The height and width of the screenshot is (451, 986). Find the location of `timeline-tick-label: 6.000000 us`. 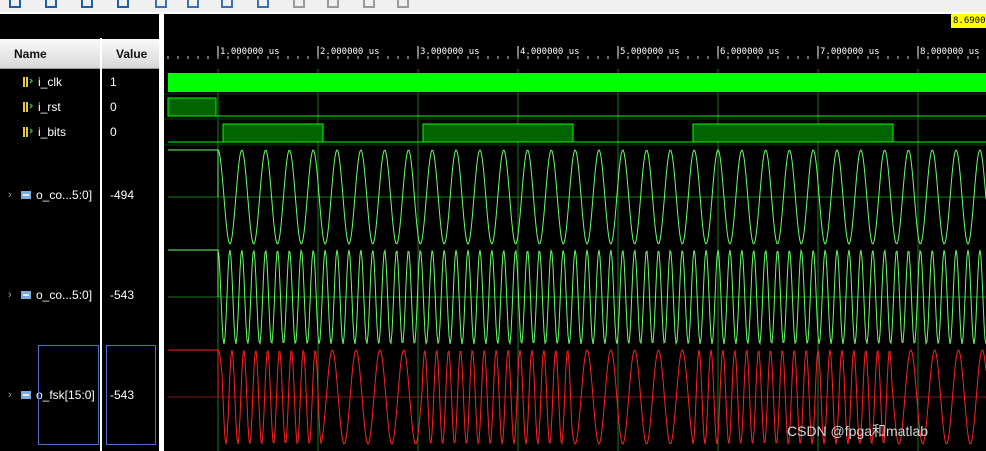

timeline-tick-label: 6.000000 us is located at coordinates (750, 52).